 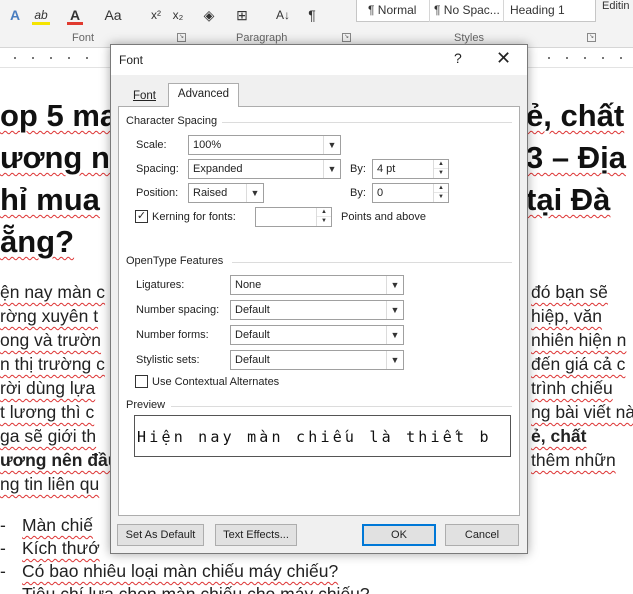 What do you see at coordinates (160, 535) in the screenshot?
I see `set-as-default-button: Set As Default` at bounding box center [160, 535].